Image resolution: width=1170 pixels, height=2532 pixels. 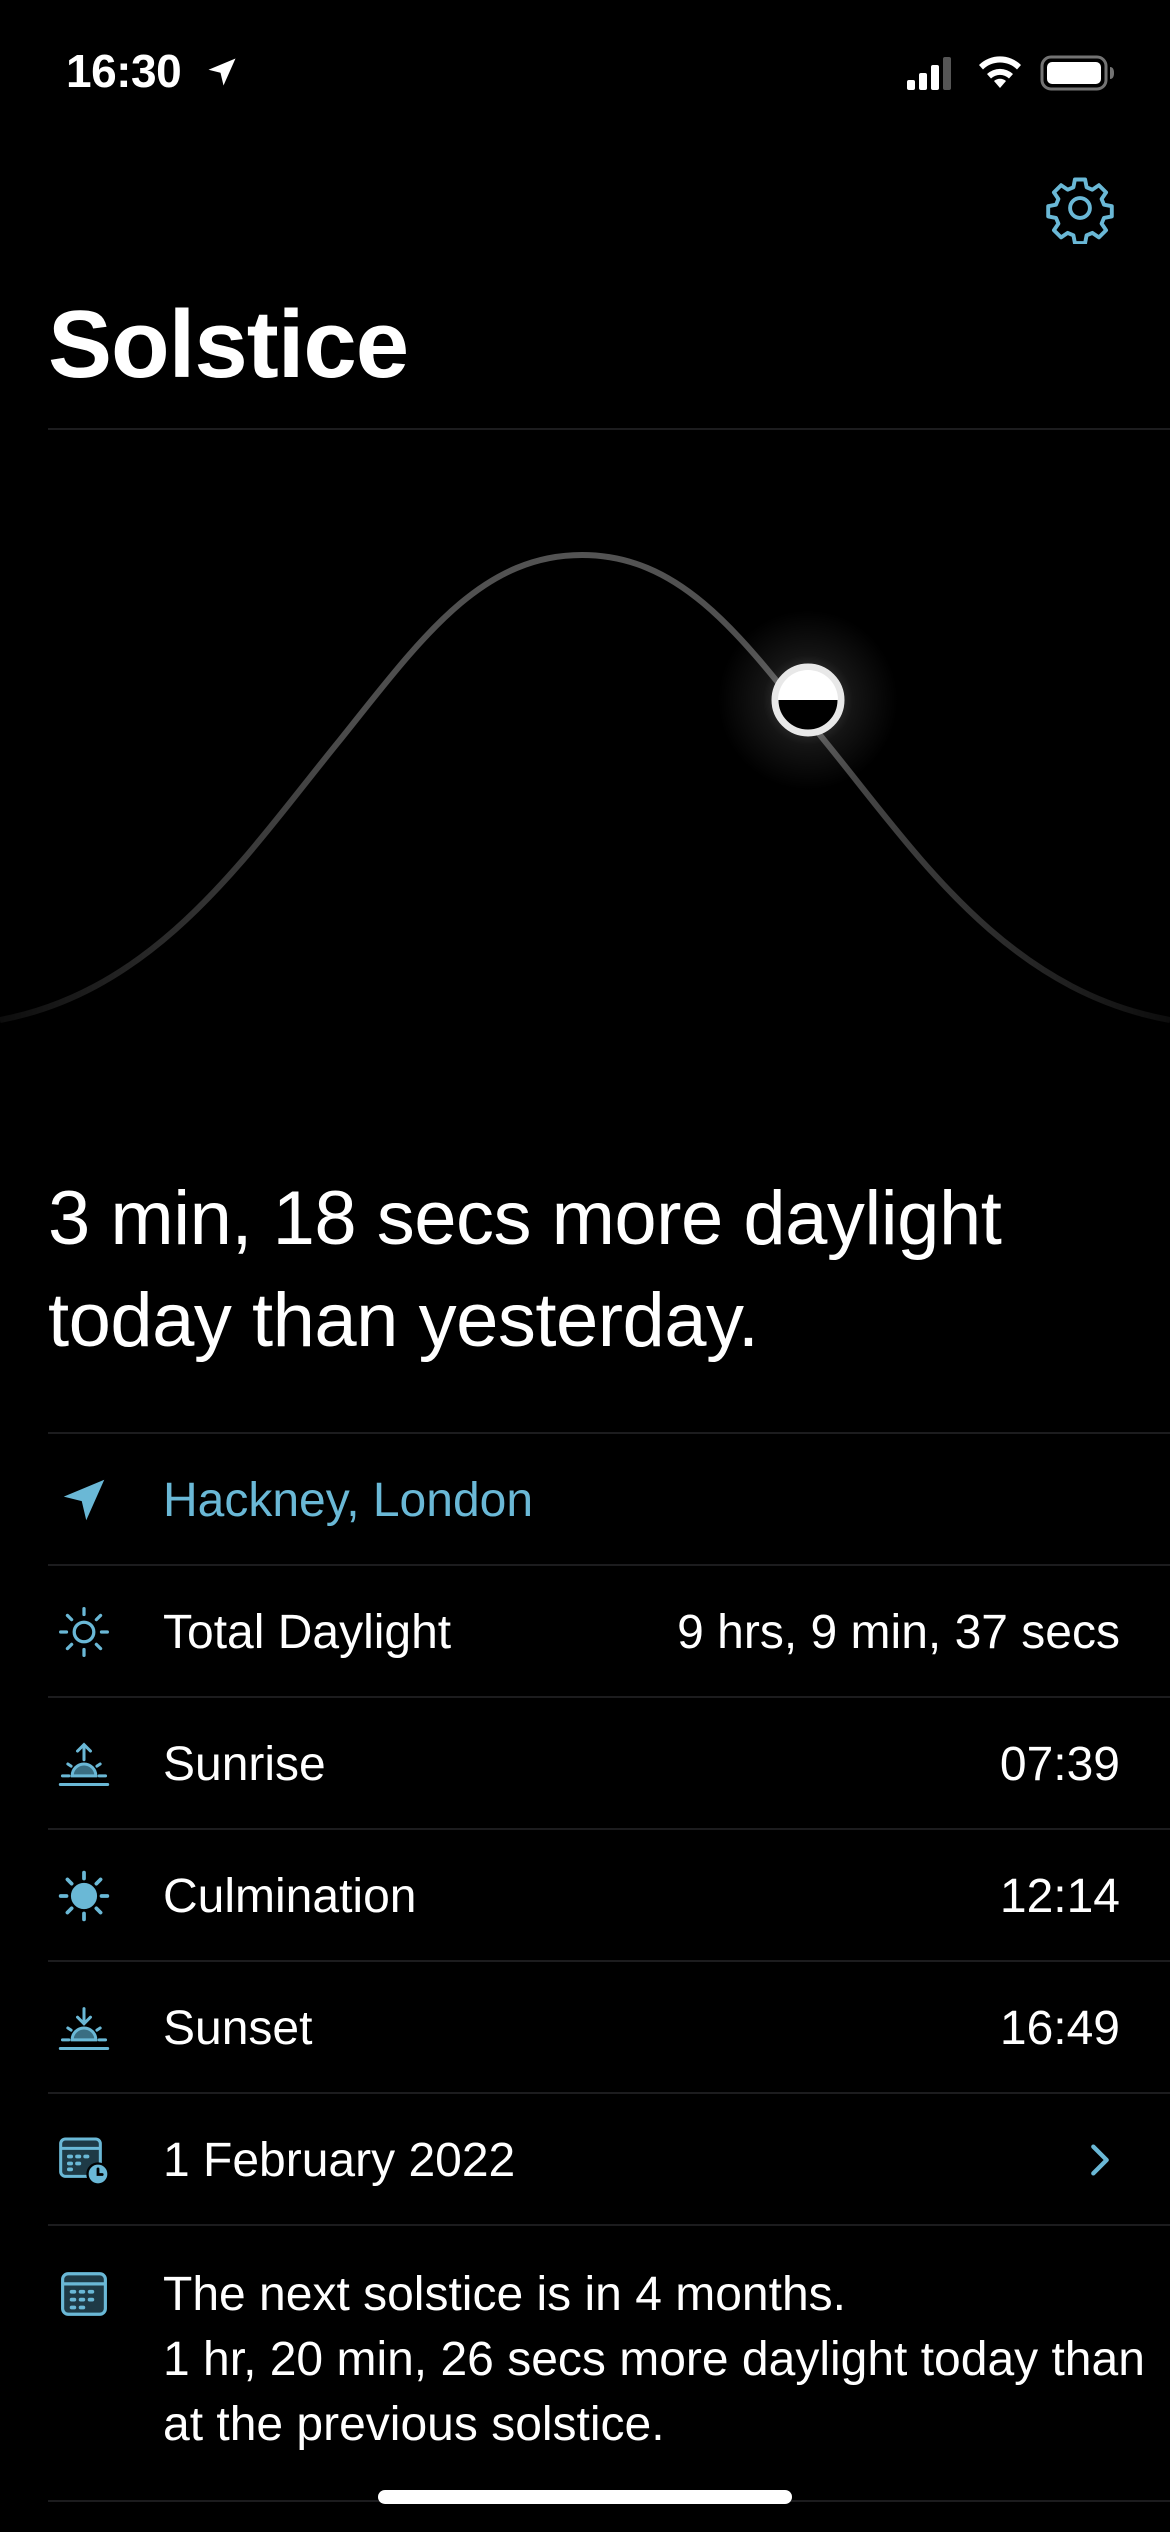 I want to click on sunset-label: Sunset, so click(x=238, y=2028).